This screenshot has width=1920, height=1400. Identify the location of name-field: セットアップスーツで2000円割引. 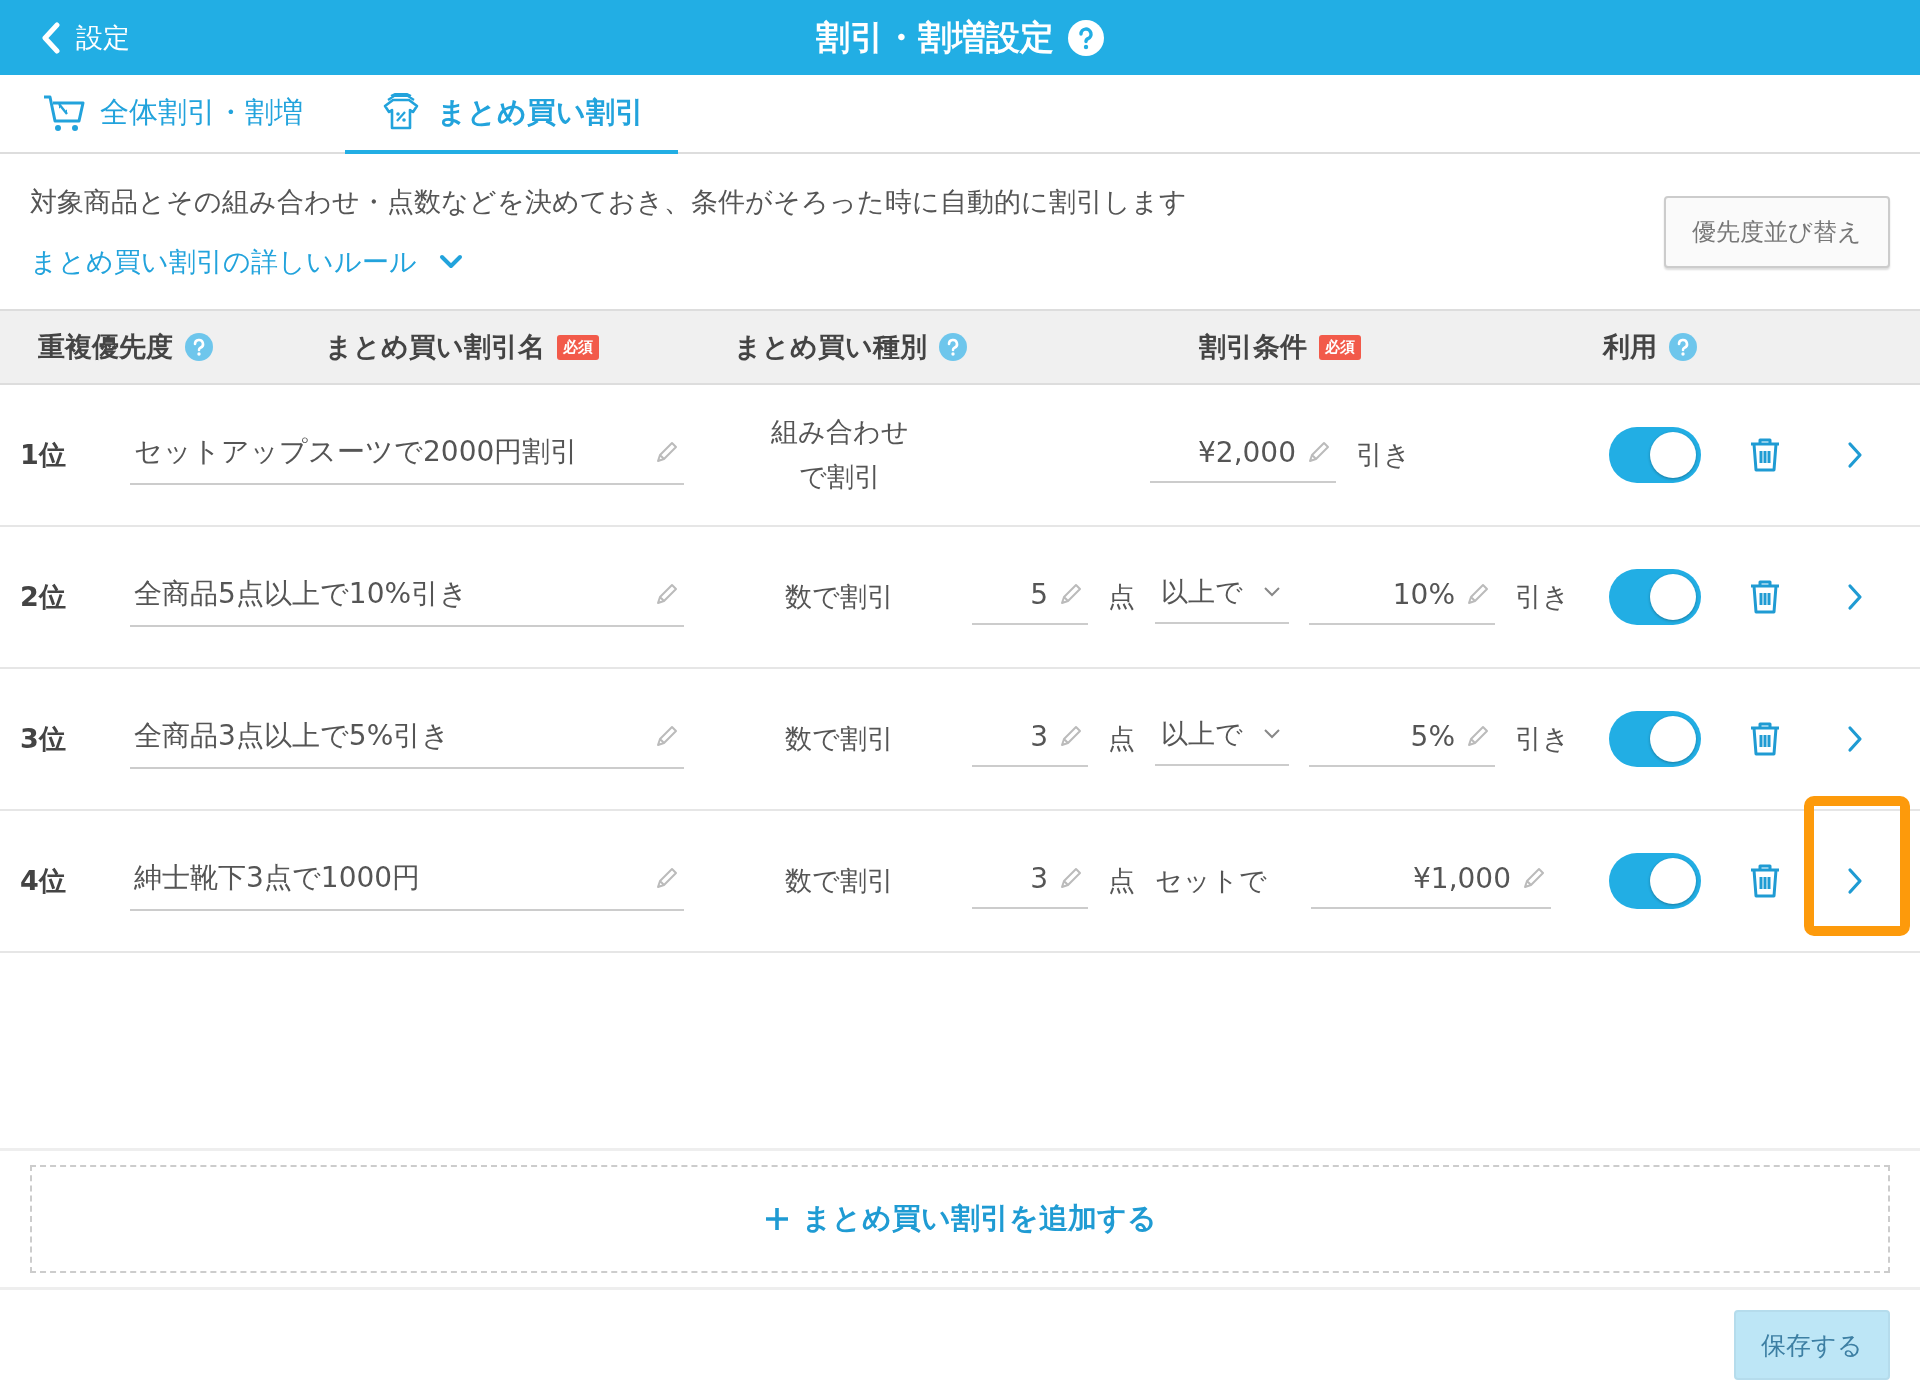
(407, 455).